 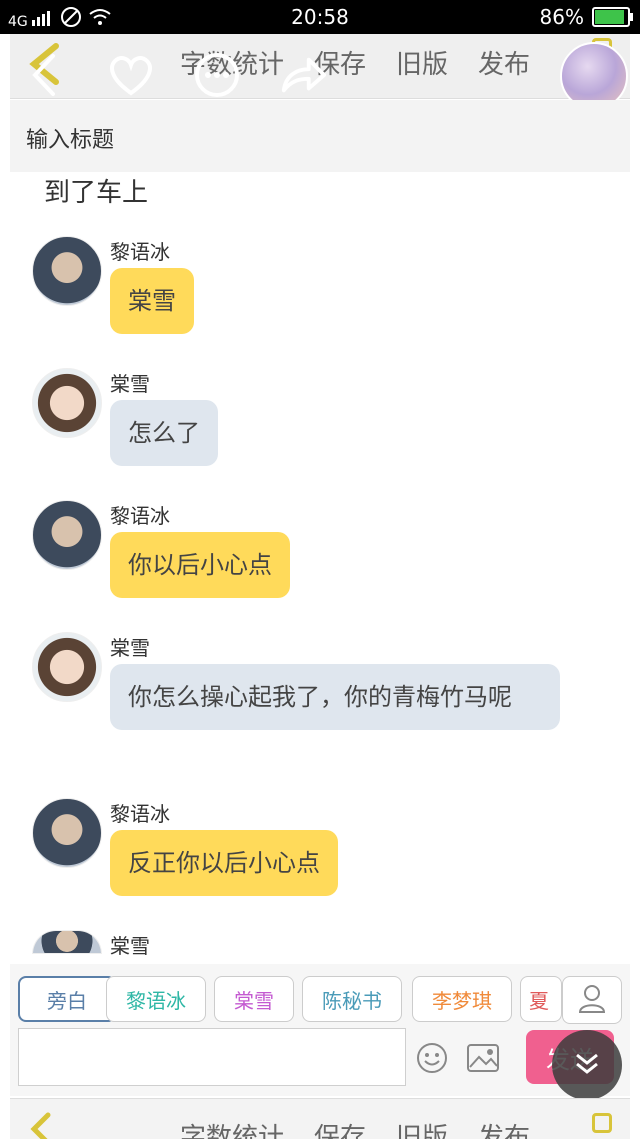 What do you see at coordinates (320, 17) in the screenshot?
I see `status-bar: 4G 20:58 86%` at bounding box center [320, 17].